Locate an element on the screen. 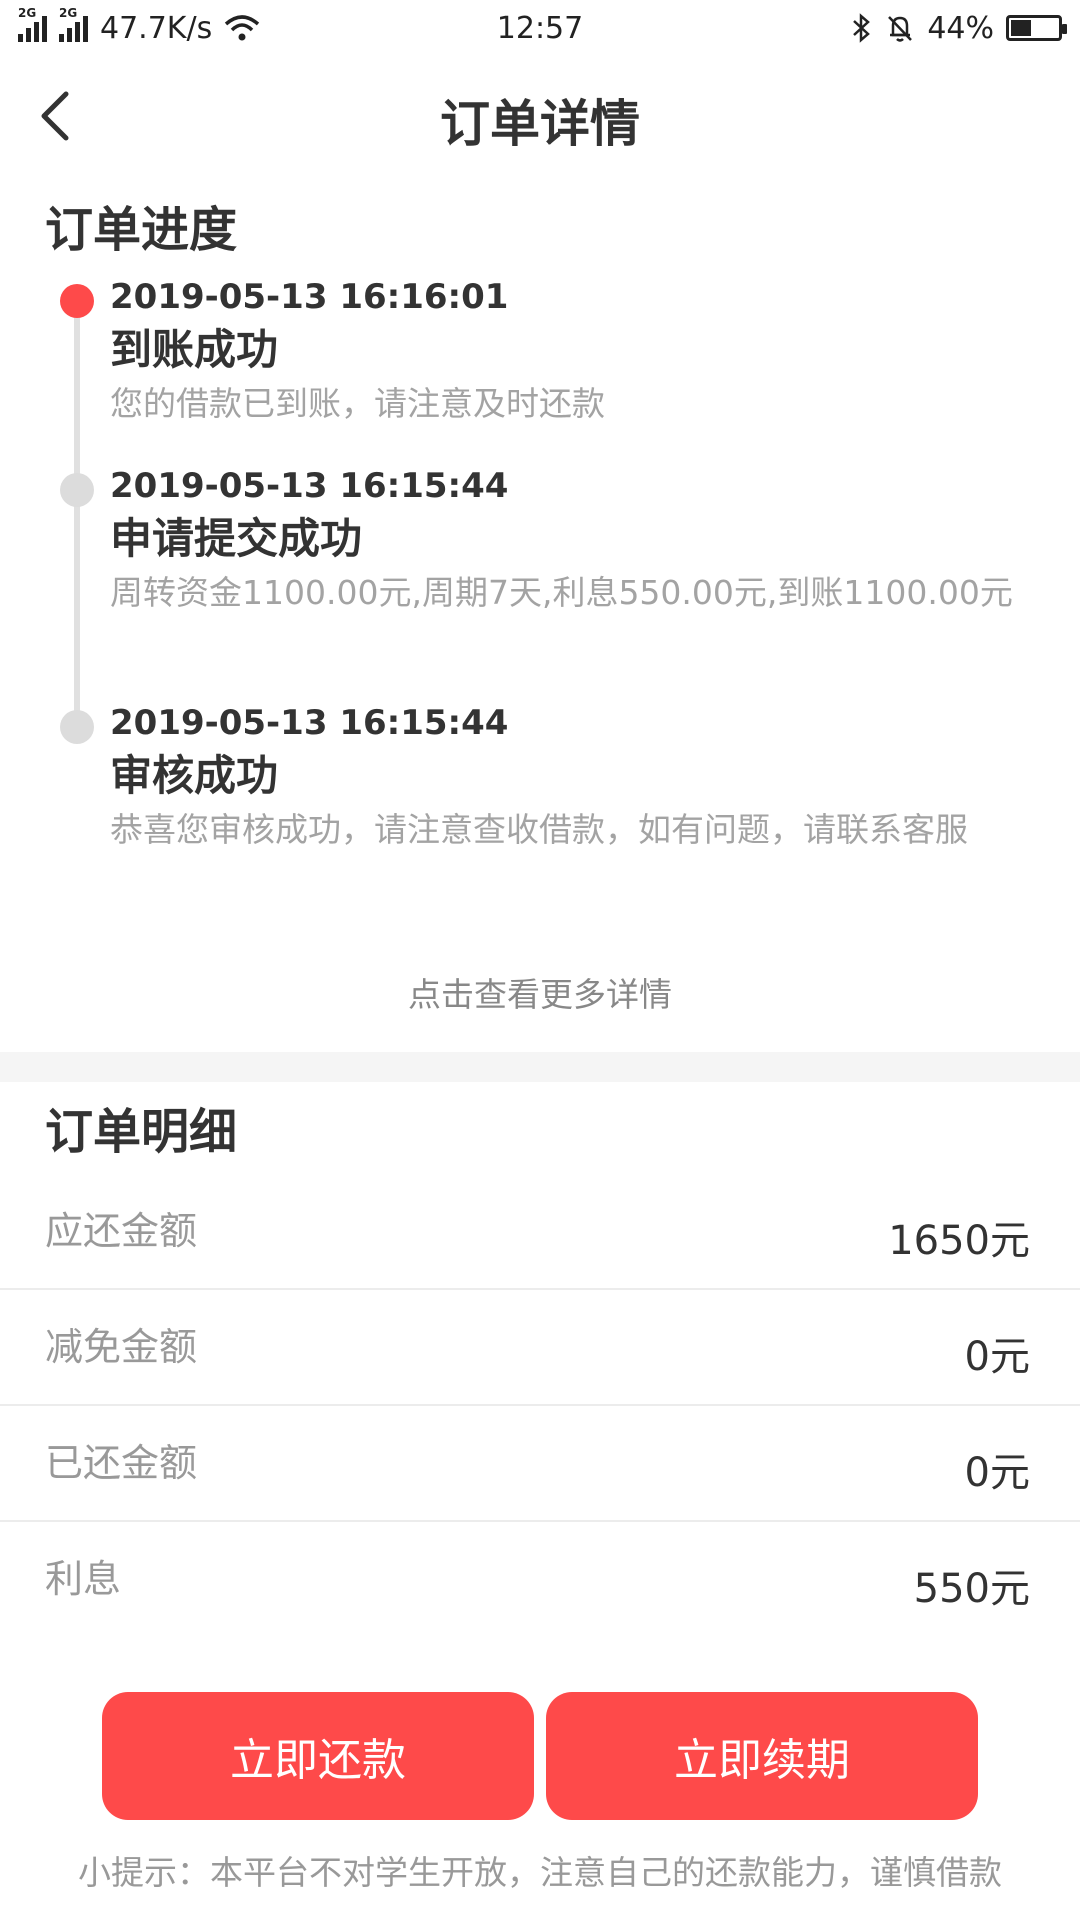 The height and width of the screenshot is (1920, 1080). nav-header: 订单详情 is located at coordinates (540, 116).